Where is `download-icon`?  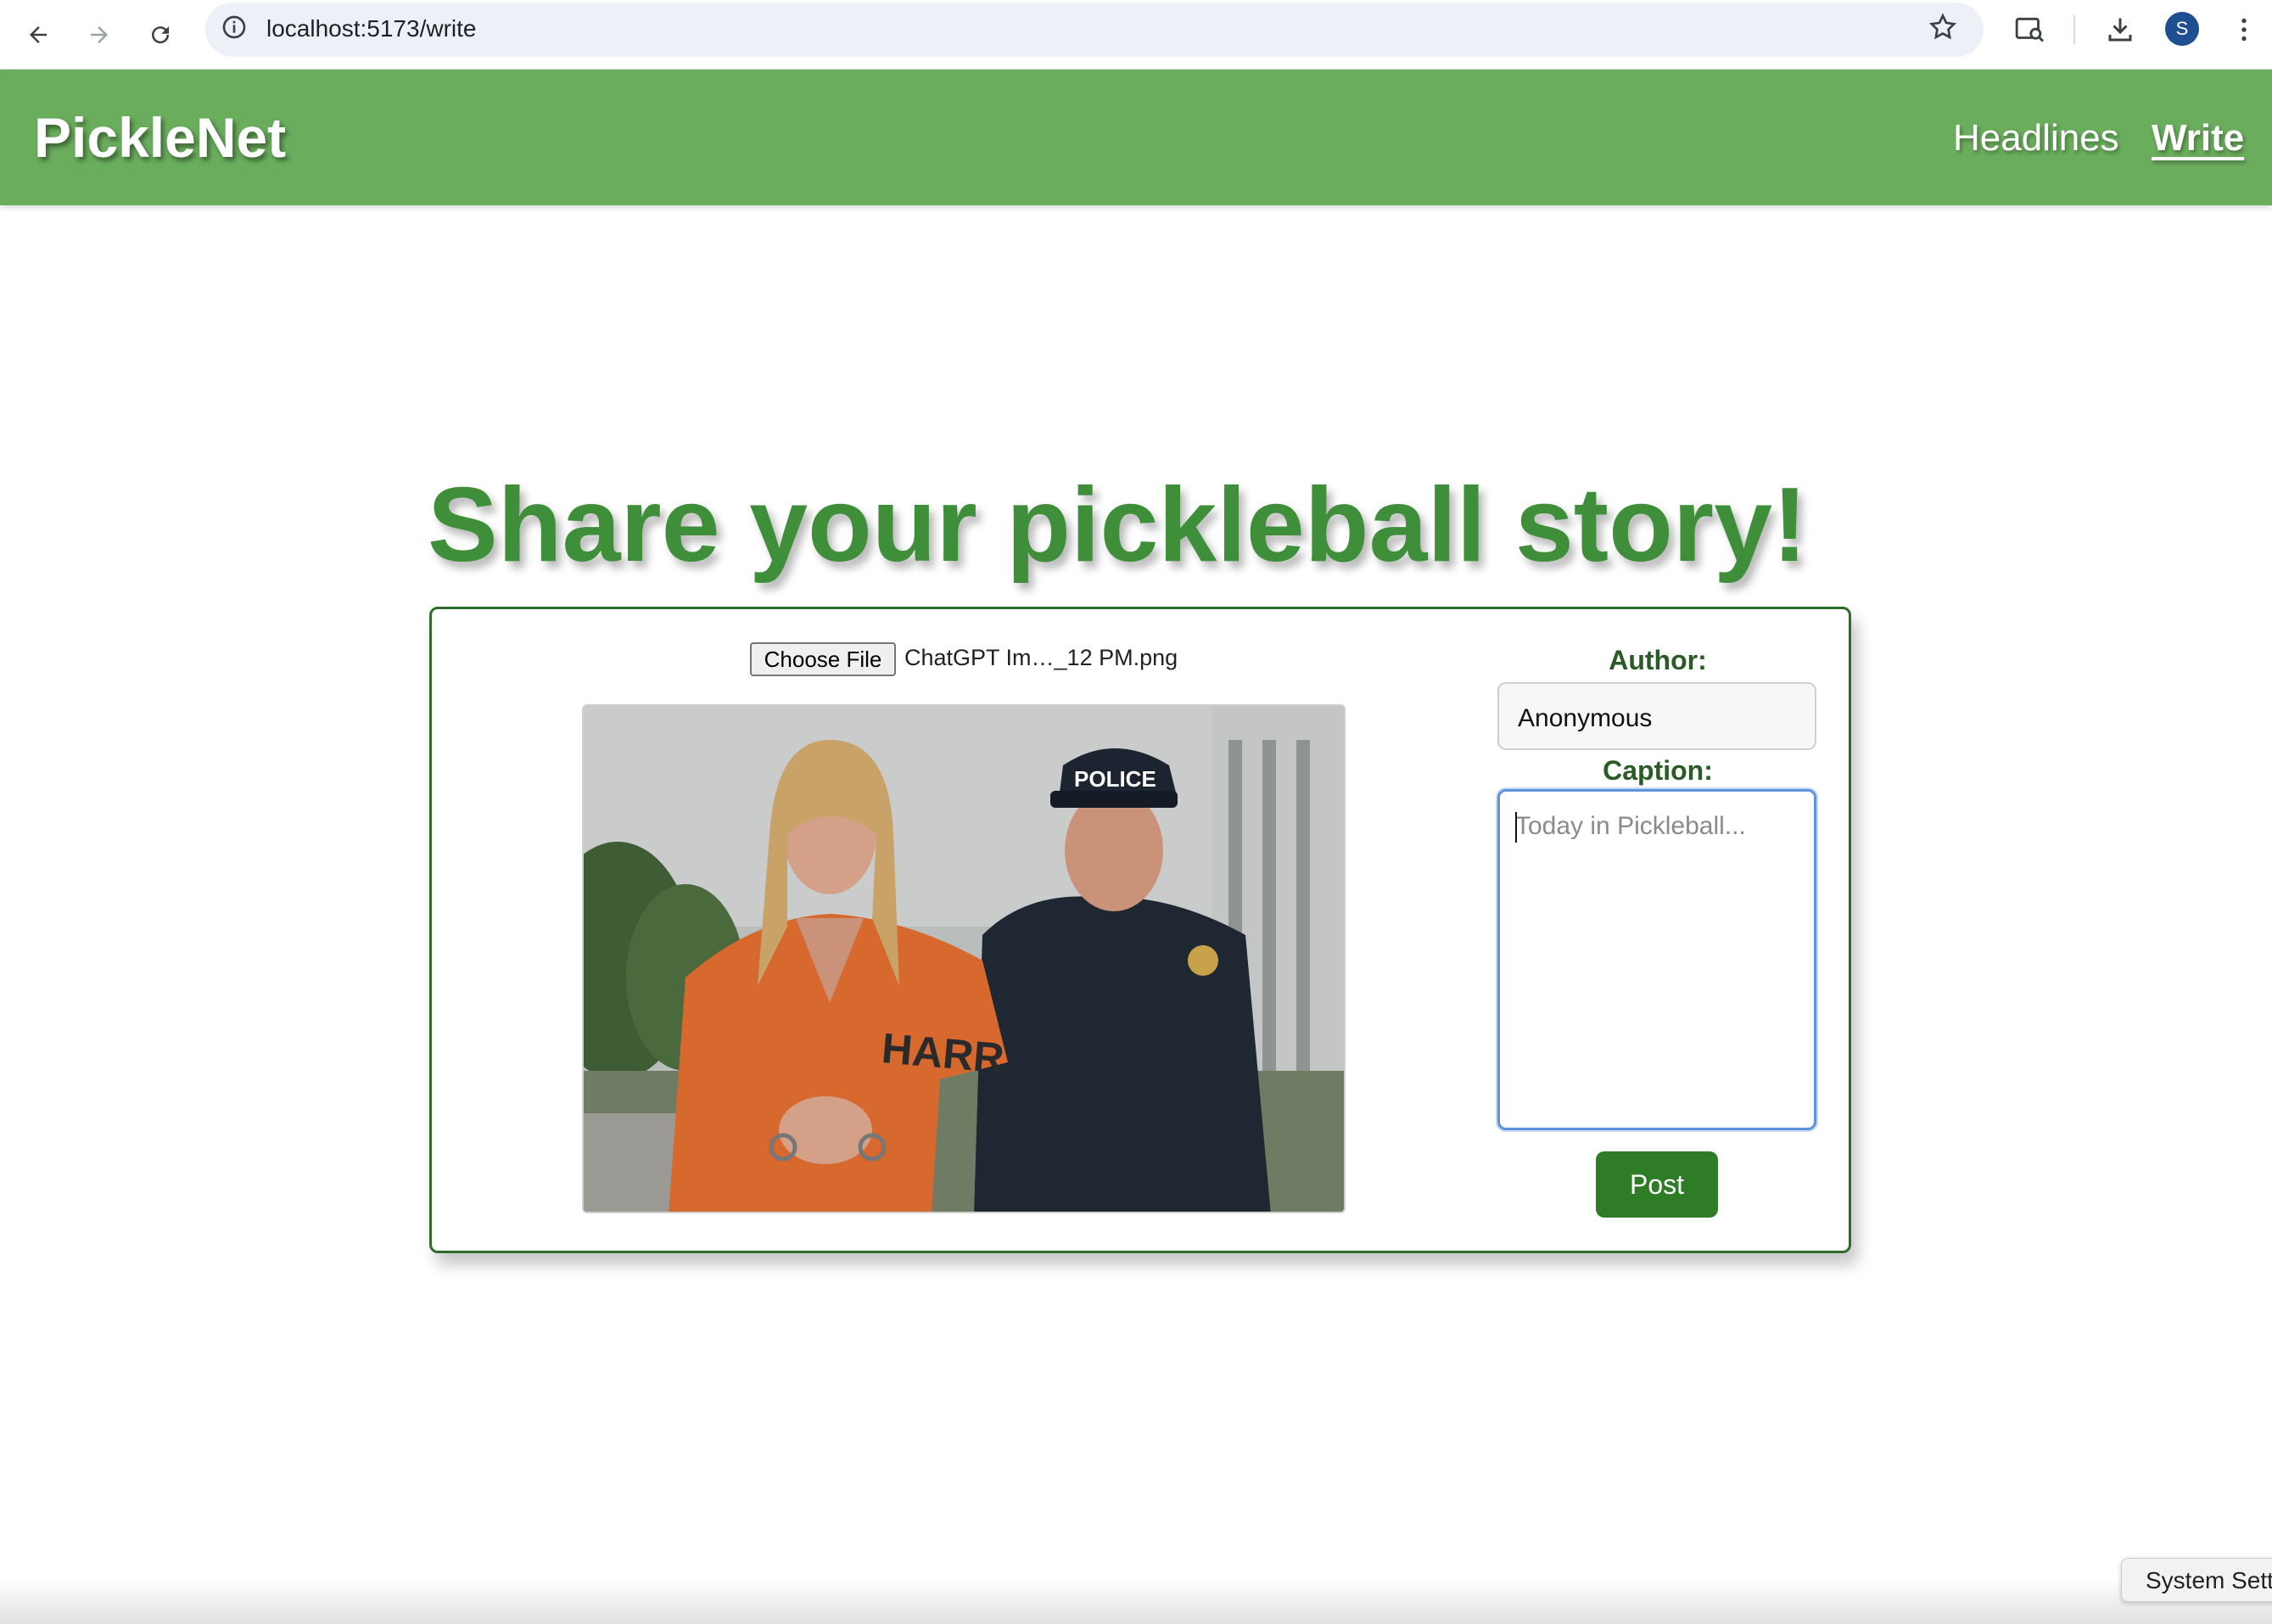 download-icon is located at coordinates (2120, 30).